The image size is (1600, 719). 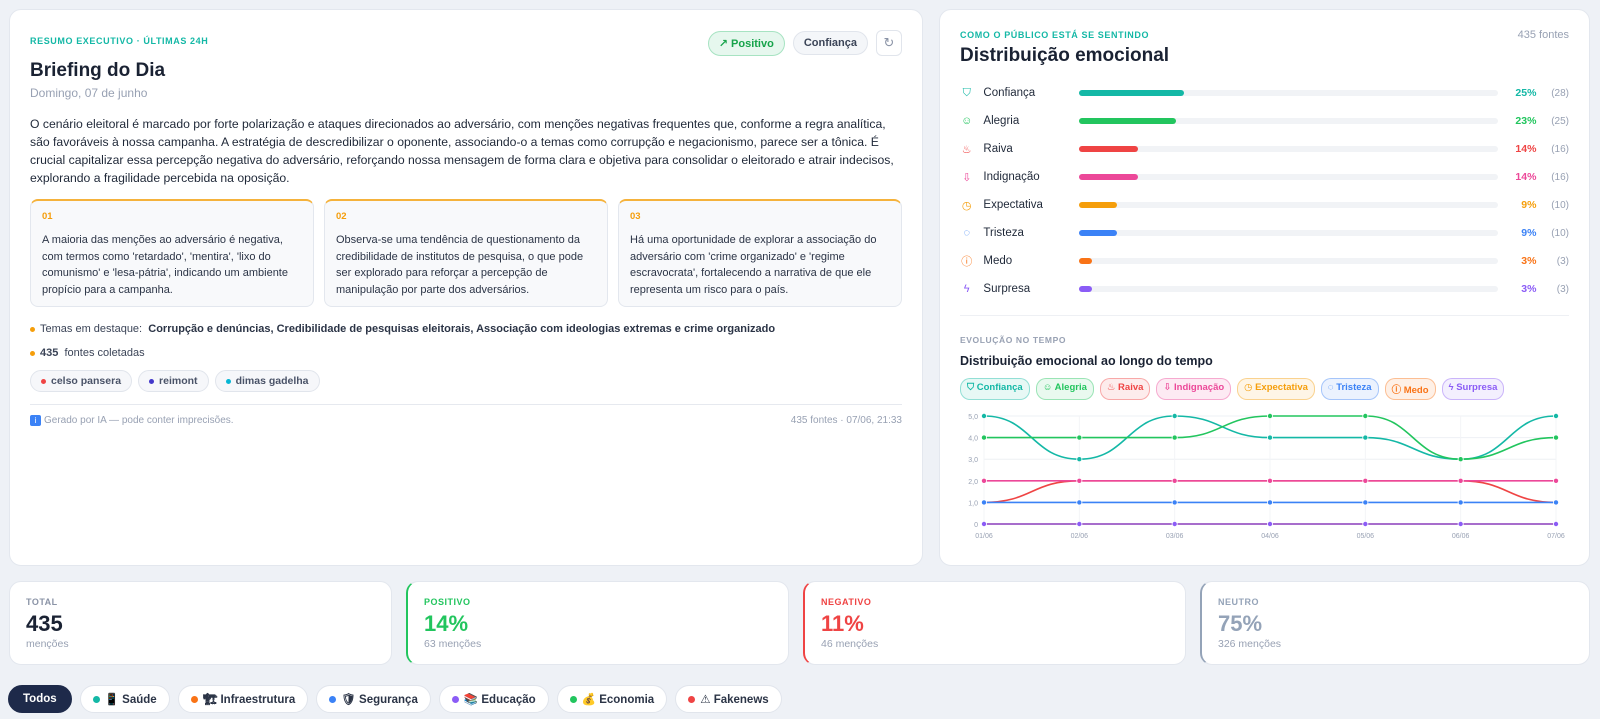 What do you see at coordinates (966, 92) in the screenshot?
I see `shield-check-icon: ⛉` at bounding box center [966, 92].